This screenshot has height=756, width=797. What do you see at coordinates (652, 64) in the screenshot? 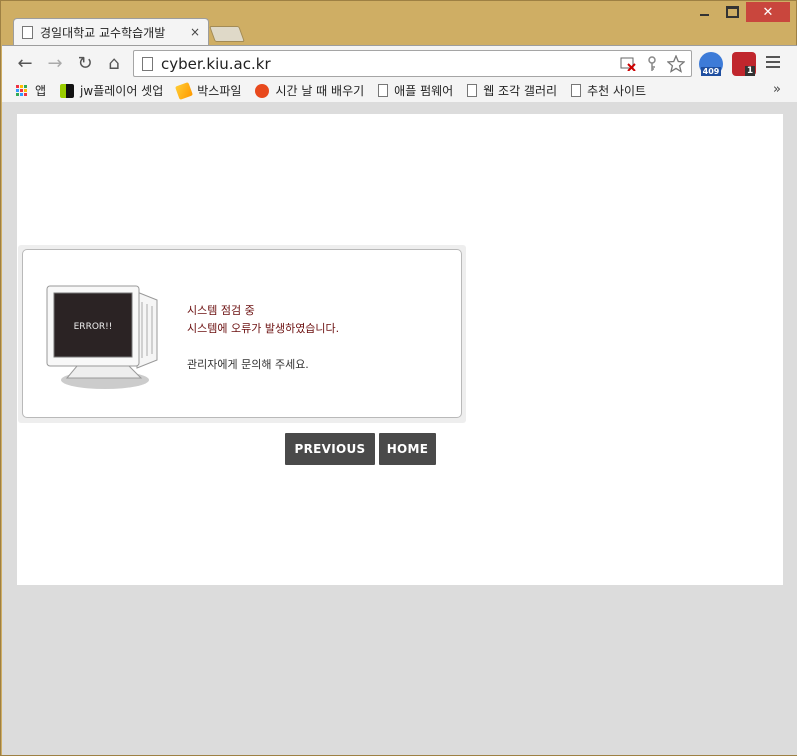
I see `key-icon` at bounding box center [652, 64].